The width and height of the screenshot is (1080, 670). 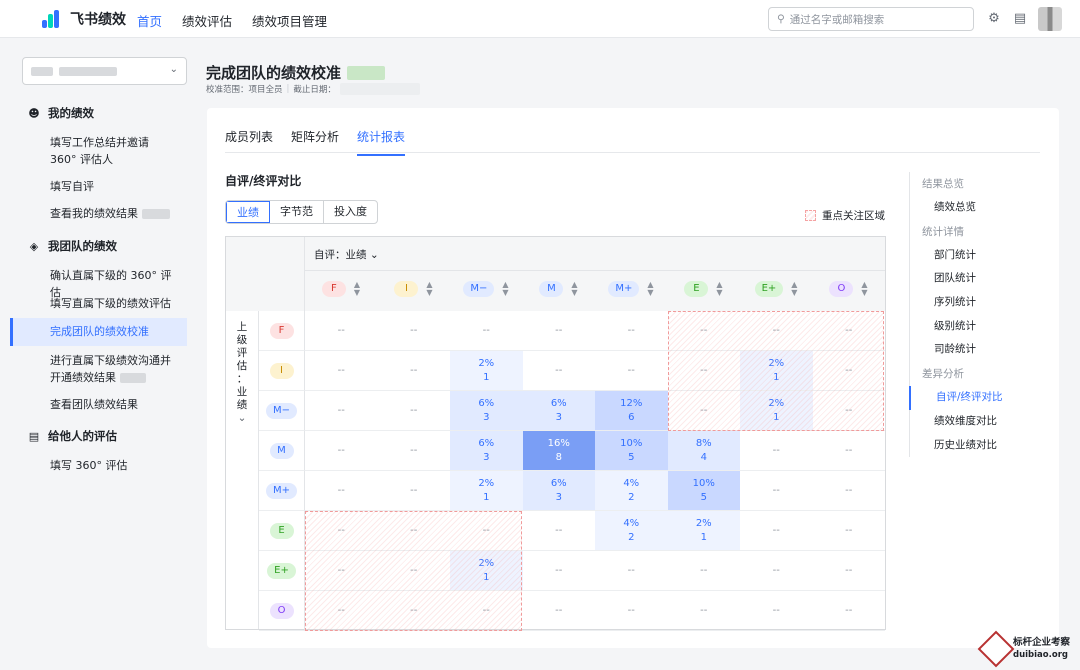 What do you see at coordinates (289, 20) in the screenshot?
I see `nav-project-management: 绩效项目管理` at bounding box center [289, 20].